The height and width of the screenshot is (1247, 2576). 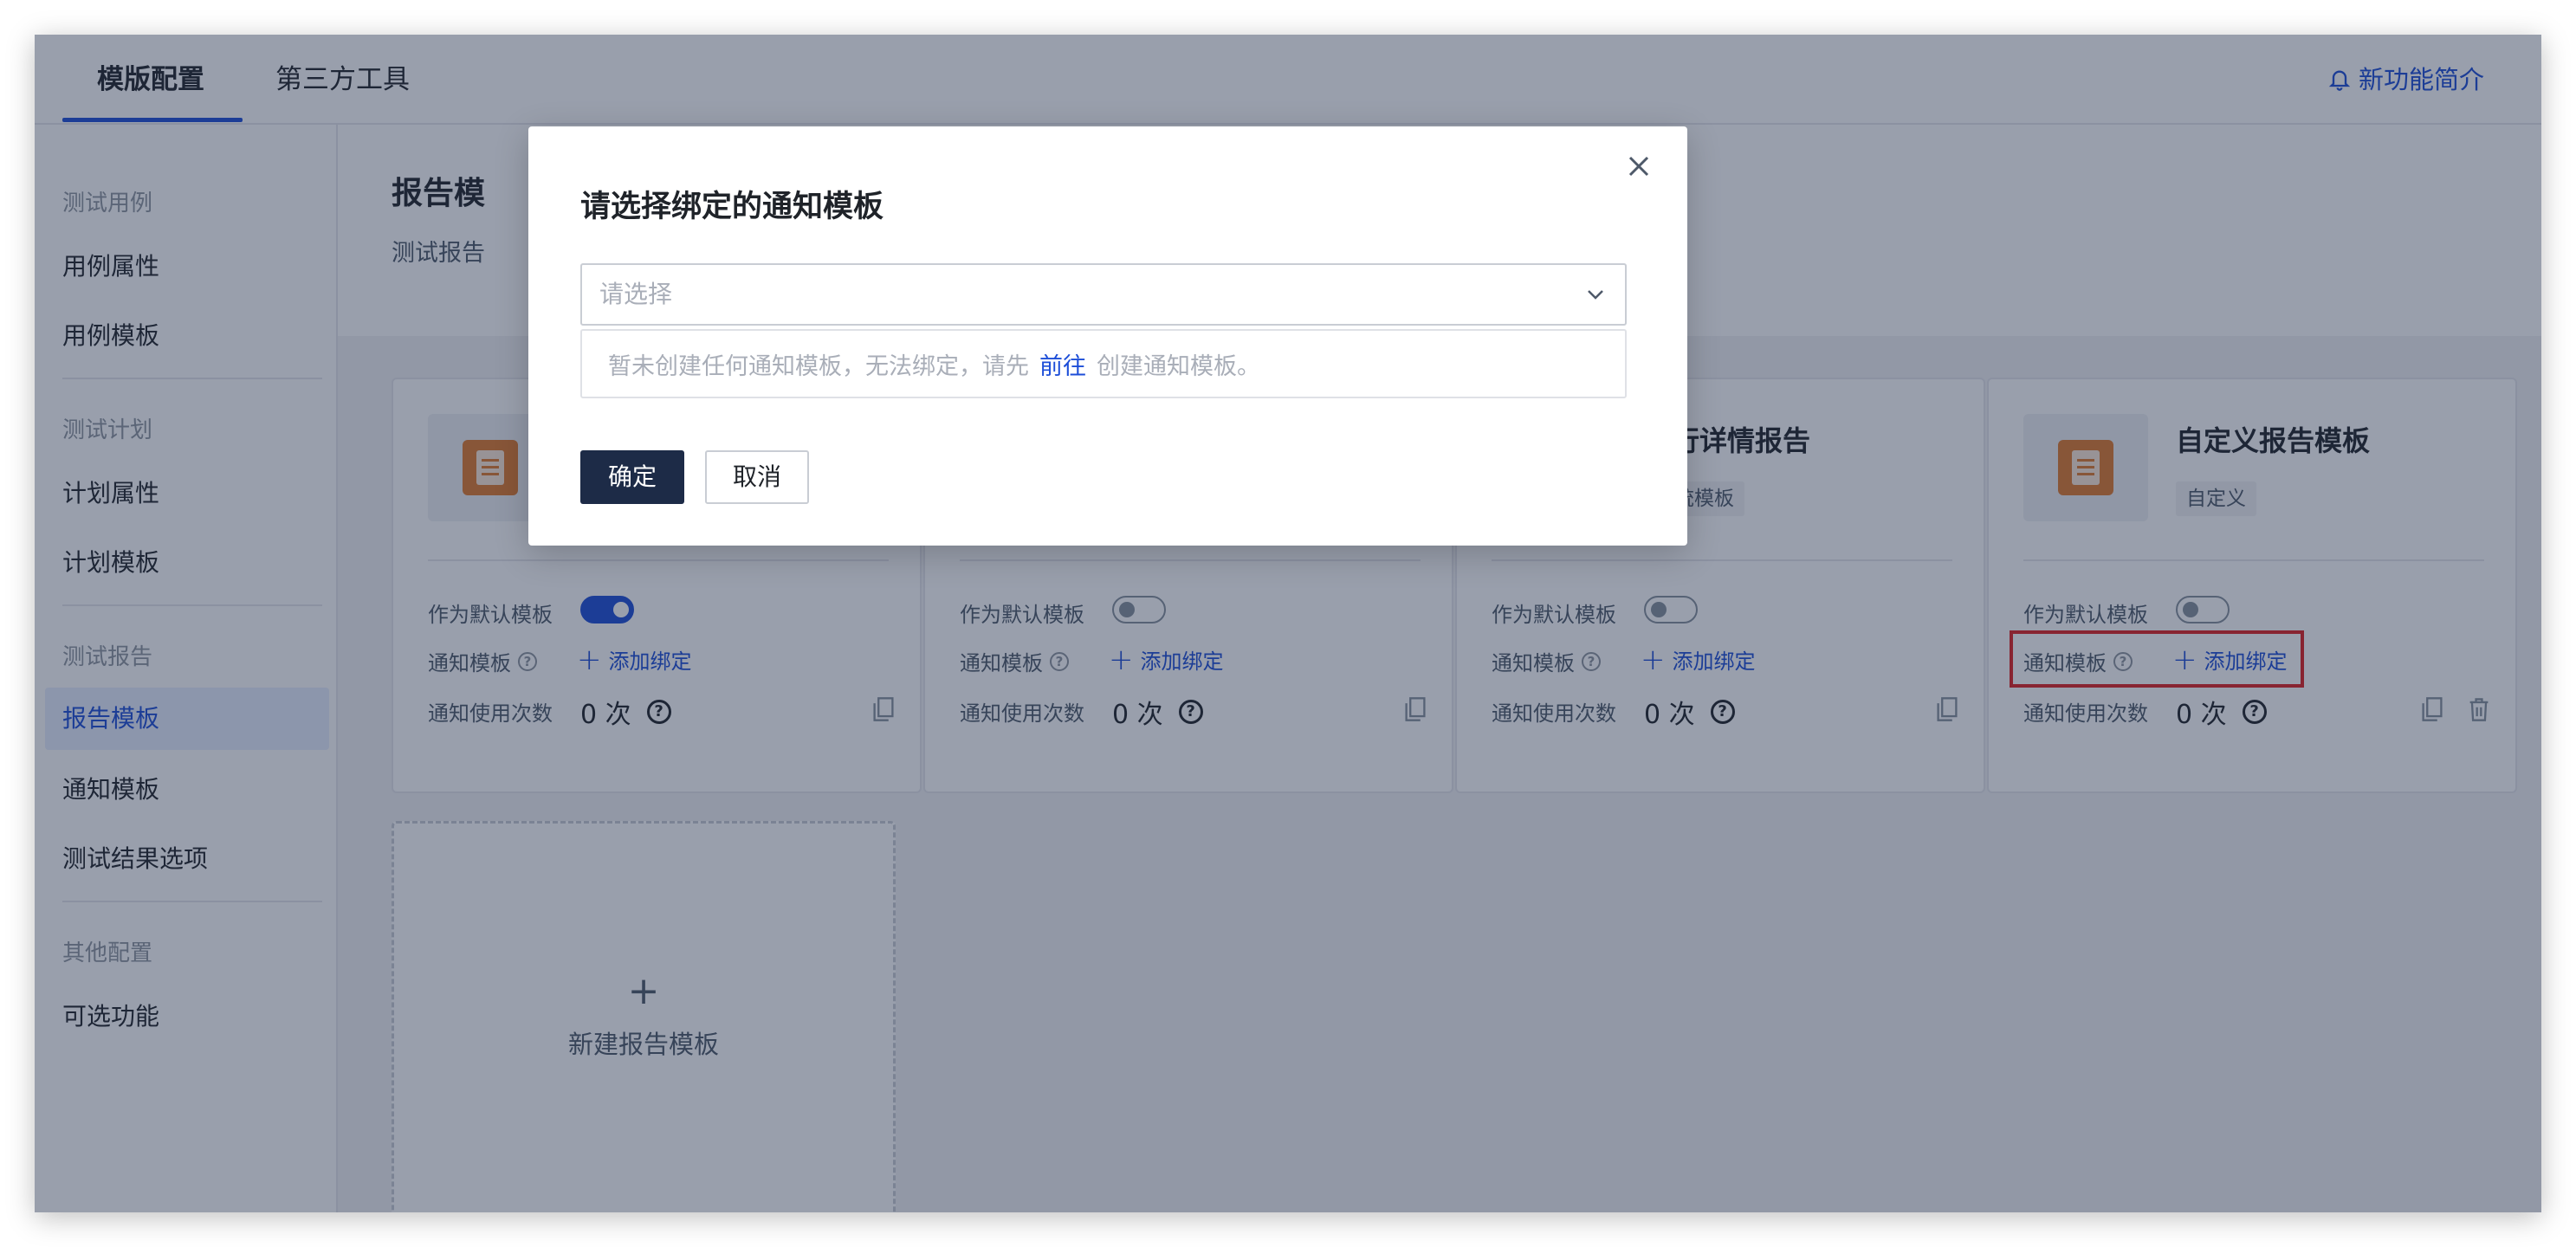 I want to click on empty-notice: 暂未创建任何通知模板，无法绑定，请先 前往 创建通知模板。, so click(x=1103, y=363).